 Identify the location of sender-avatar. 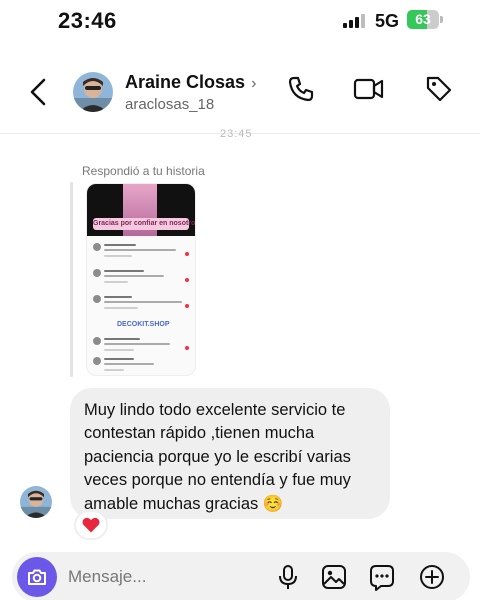
(36, 502).